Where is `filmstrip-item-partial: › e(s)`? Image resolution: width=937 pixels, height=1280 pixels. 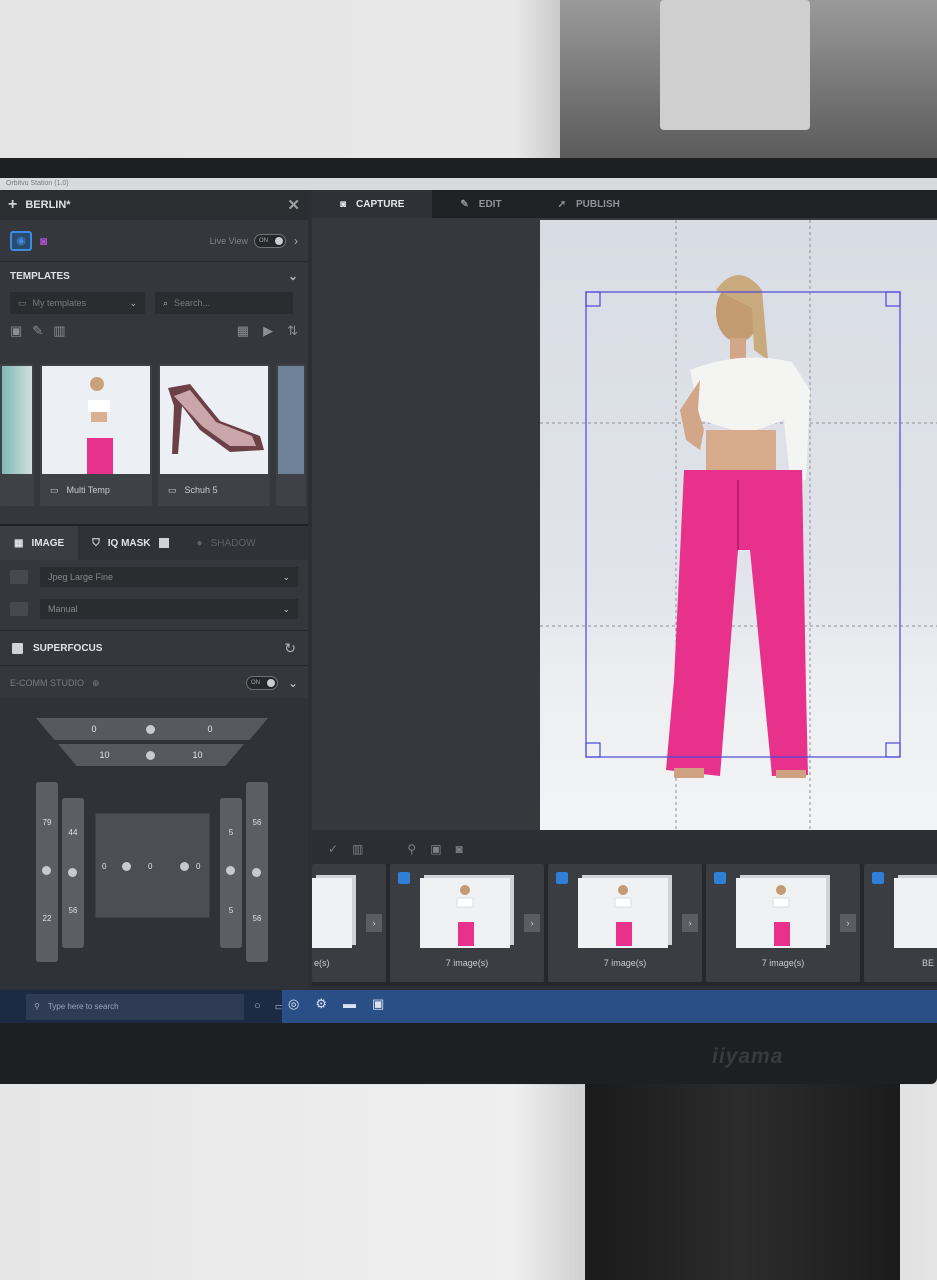 filmstrip-item-partial: › e(s) is located at coordinates (349, 923).